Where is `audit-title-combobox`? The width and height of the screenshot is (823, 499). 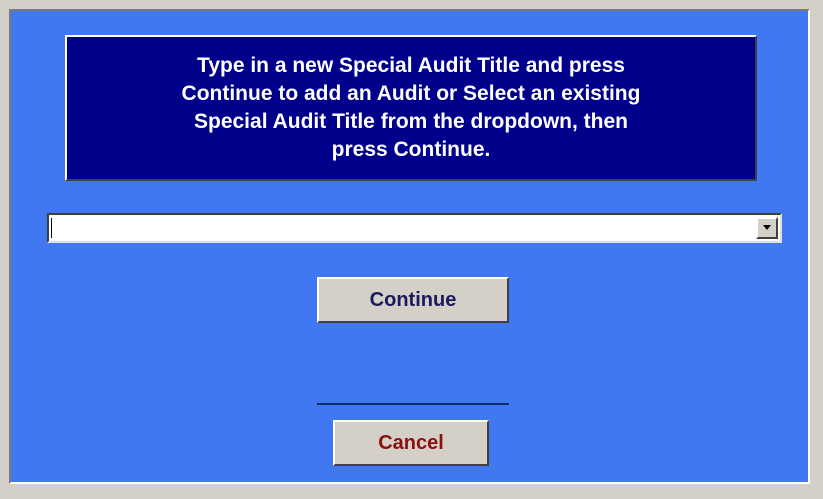 audit-title-combobox is located at coordinates (414, 228).